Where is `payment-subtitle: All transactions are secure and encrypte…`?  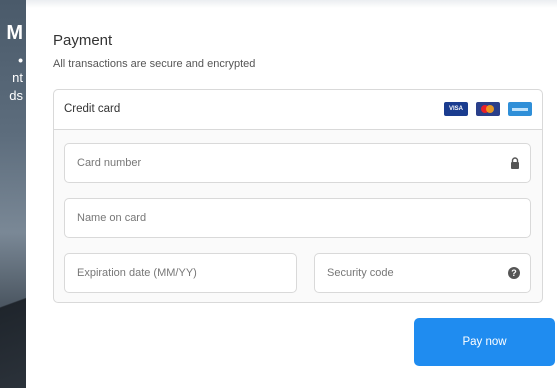
payment-subtitle: All transactions are secure and encrypte… is located at coordinates (154, 64).